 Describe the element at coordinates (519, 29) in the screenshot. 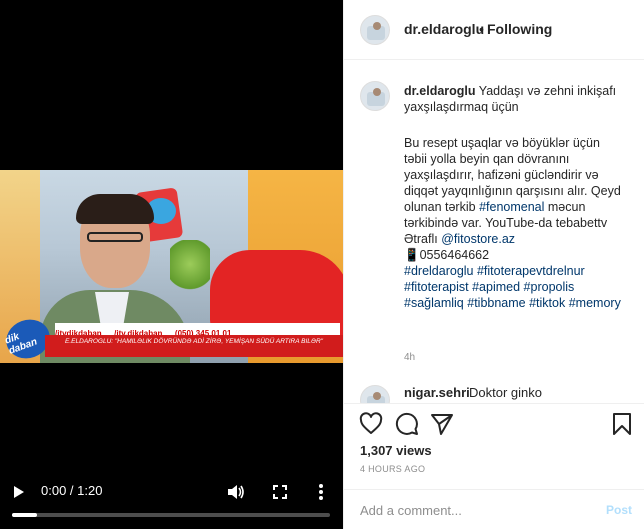

I see `following-button: Following` at that location.